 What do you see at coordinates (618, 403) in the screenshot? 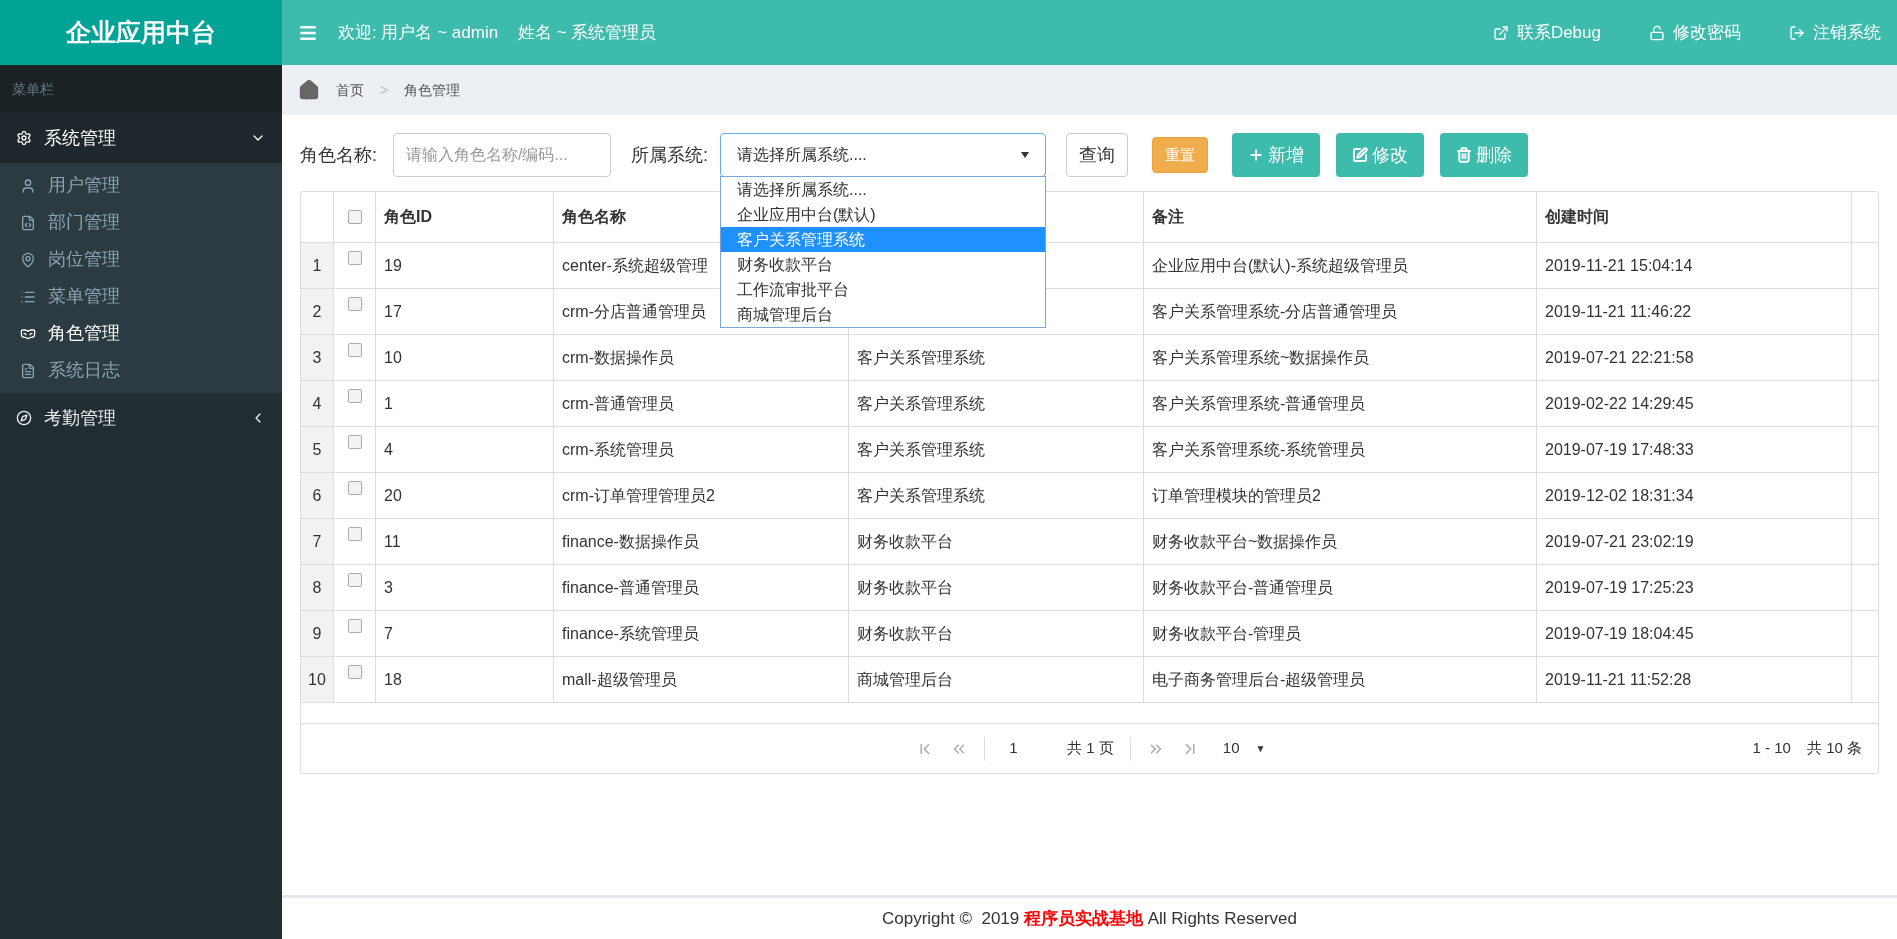
I see `table-cell-text: crm-普通管理员` at bounding box center [618, 403].